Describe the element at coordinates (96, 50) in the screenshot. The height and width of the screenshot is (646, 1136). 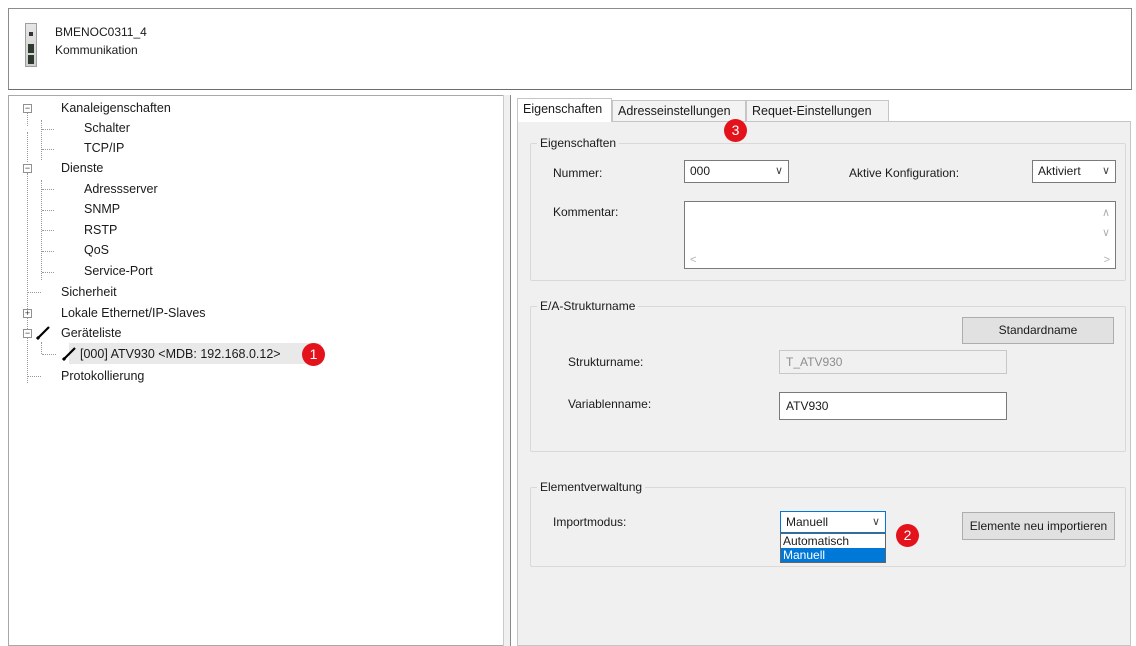
I see `device-subtitle: Kommunikation` at that location.